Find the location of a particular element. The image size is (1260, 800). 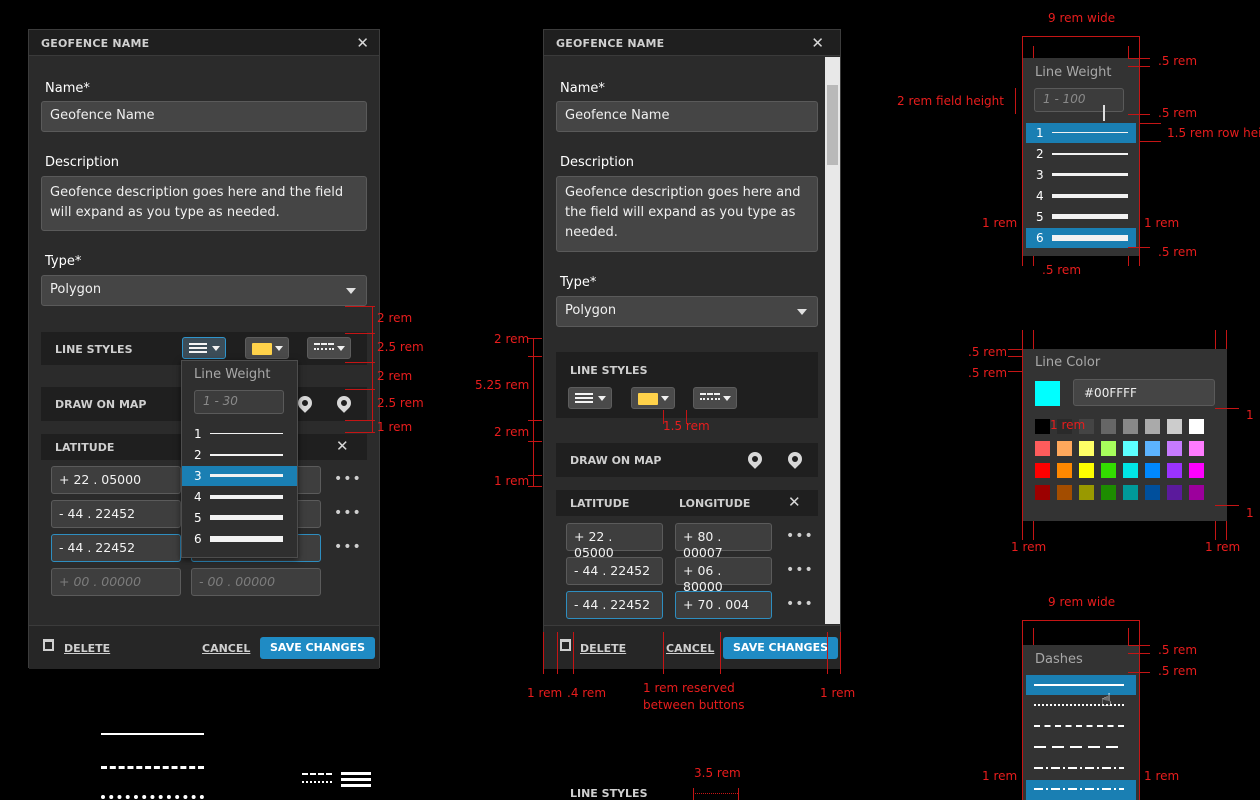

lat-input-new: + 00 . 00000 is located at coordinates (116, 582).